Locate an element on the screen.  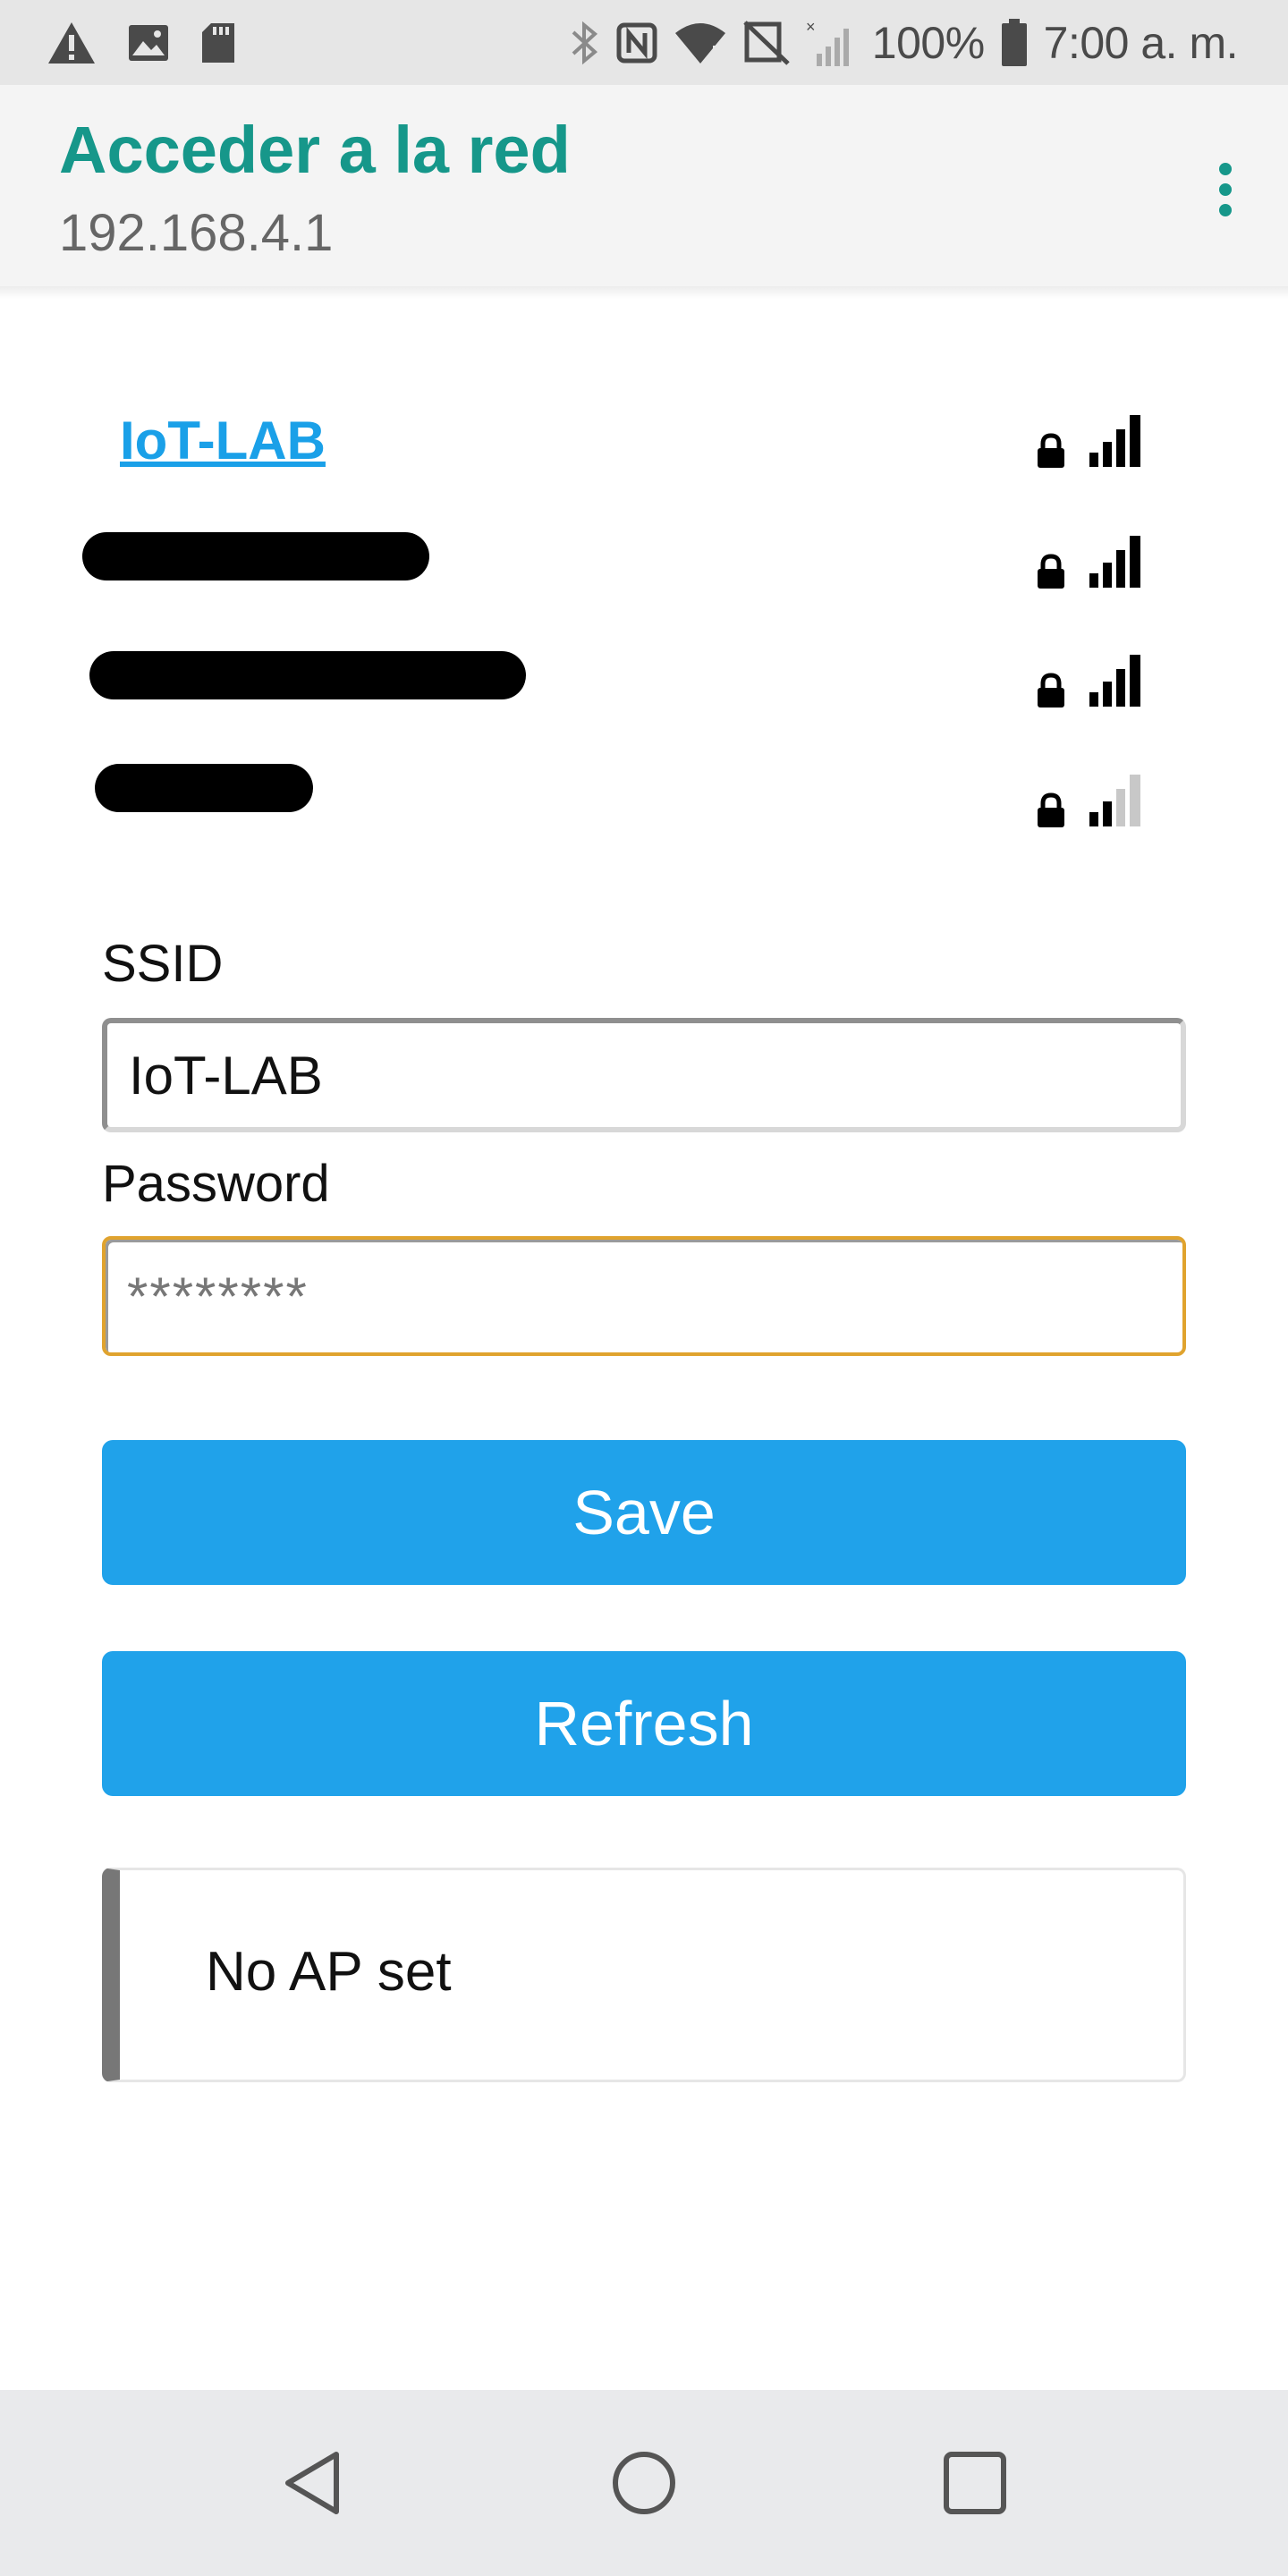
wifi-icon is located at coordinates (700, 43).